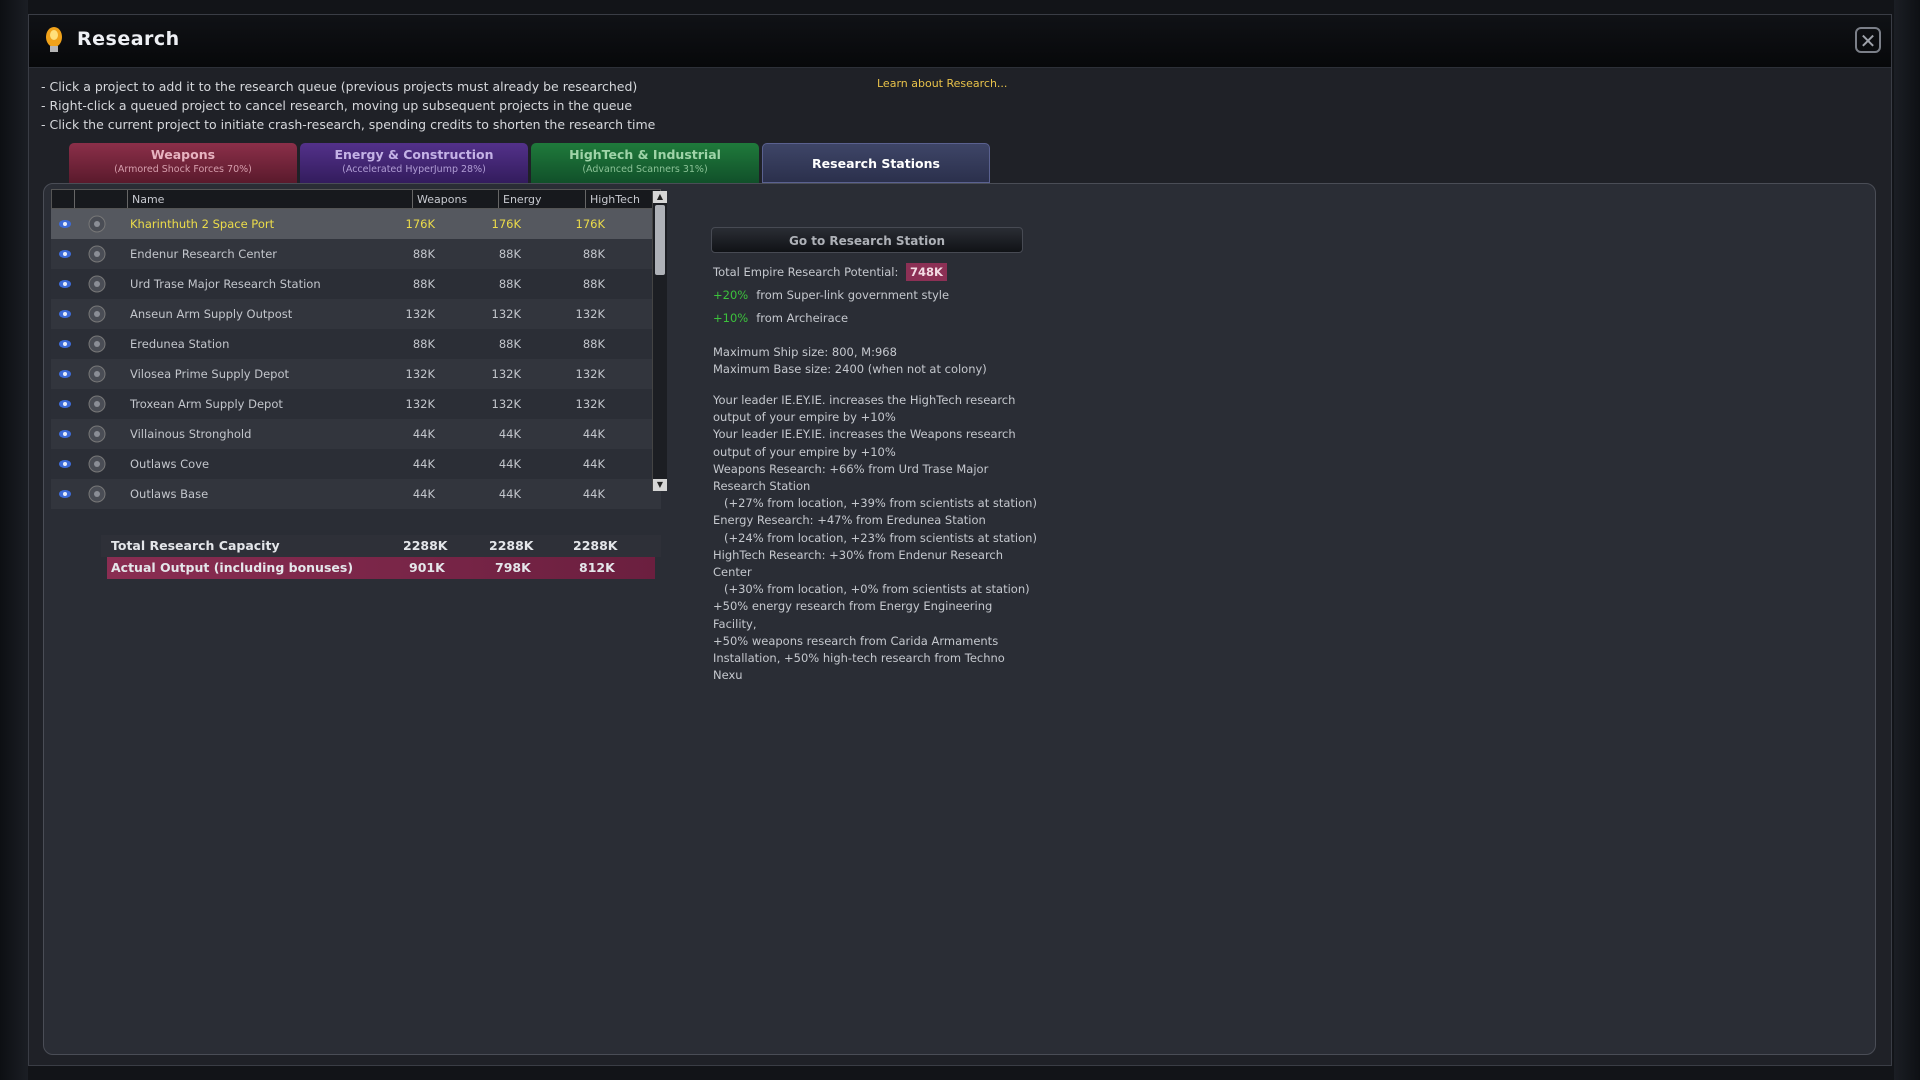 This screenshot has height=1080, width=1920. I want to click on bonus-government: +20% from Super-link government style, so click(831, 295).